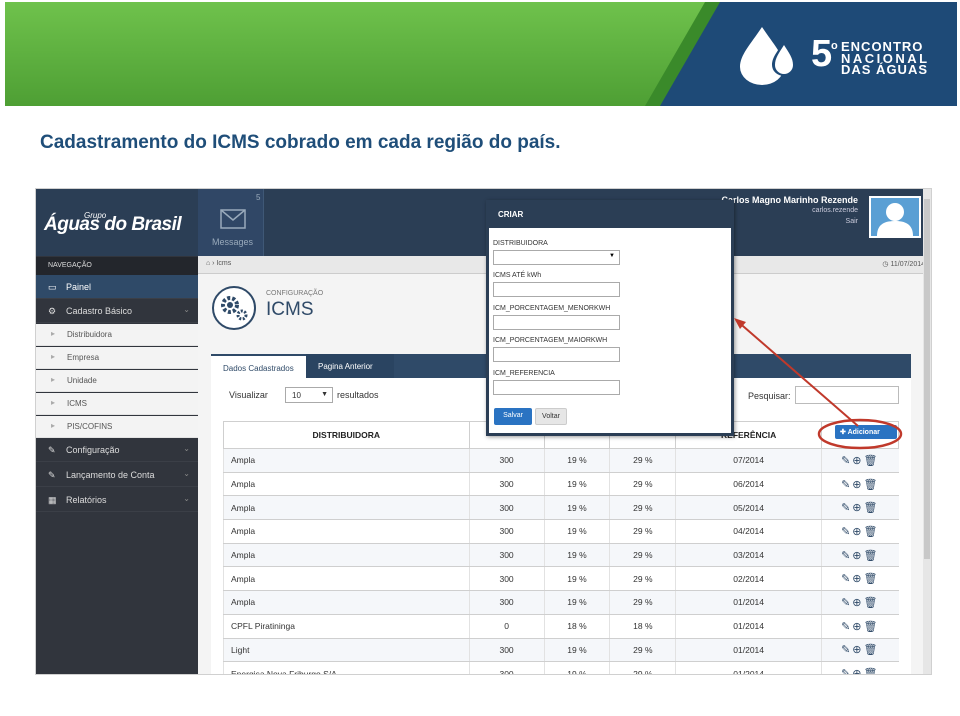  Describe the element at coordinates (797, 373) in the screenshot. I see `annotation-arrow` at that location.